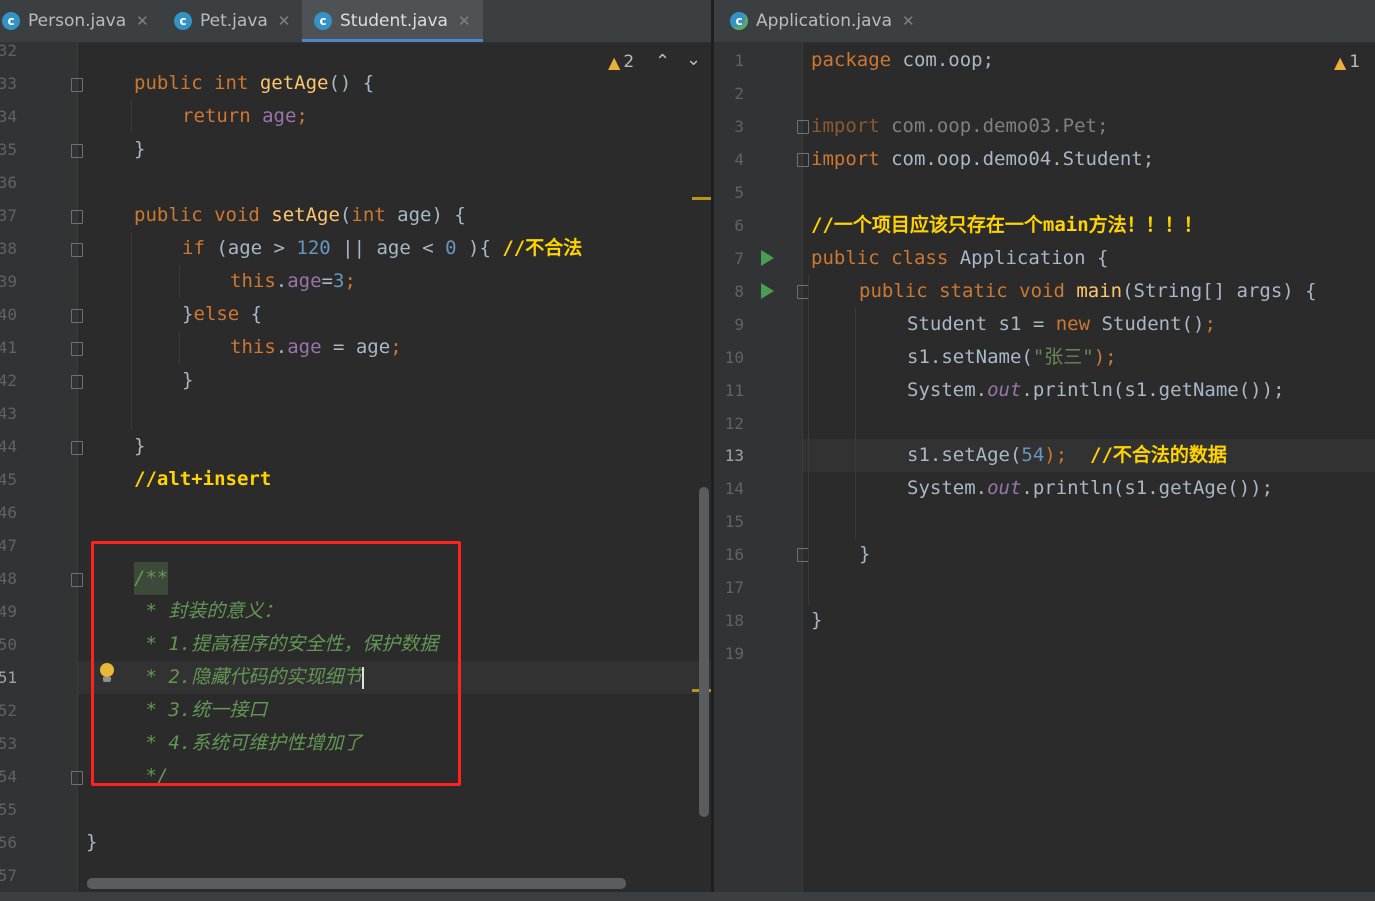 This screenshot has height=901, width=1375. What do you see at coordinates (739, 291) in the screenshot?
I see `line-number: 8` at bounding box center [739, 291].